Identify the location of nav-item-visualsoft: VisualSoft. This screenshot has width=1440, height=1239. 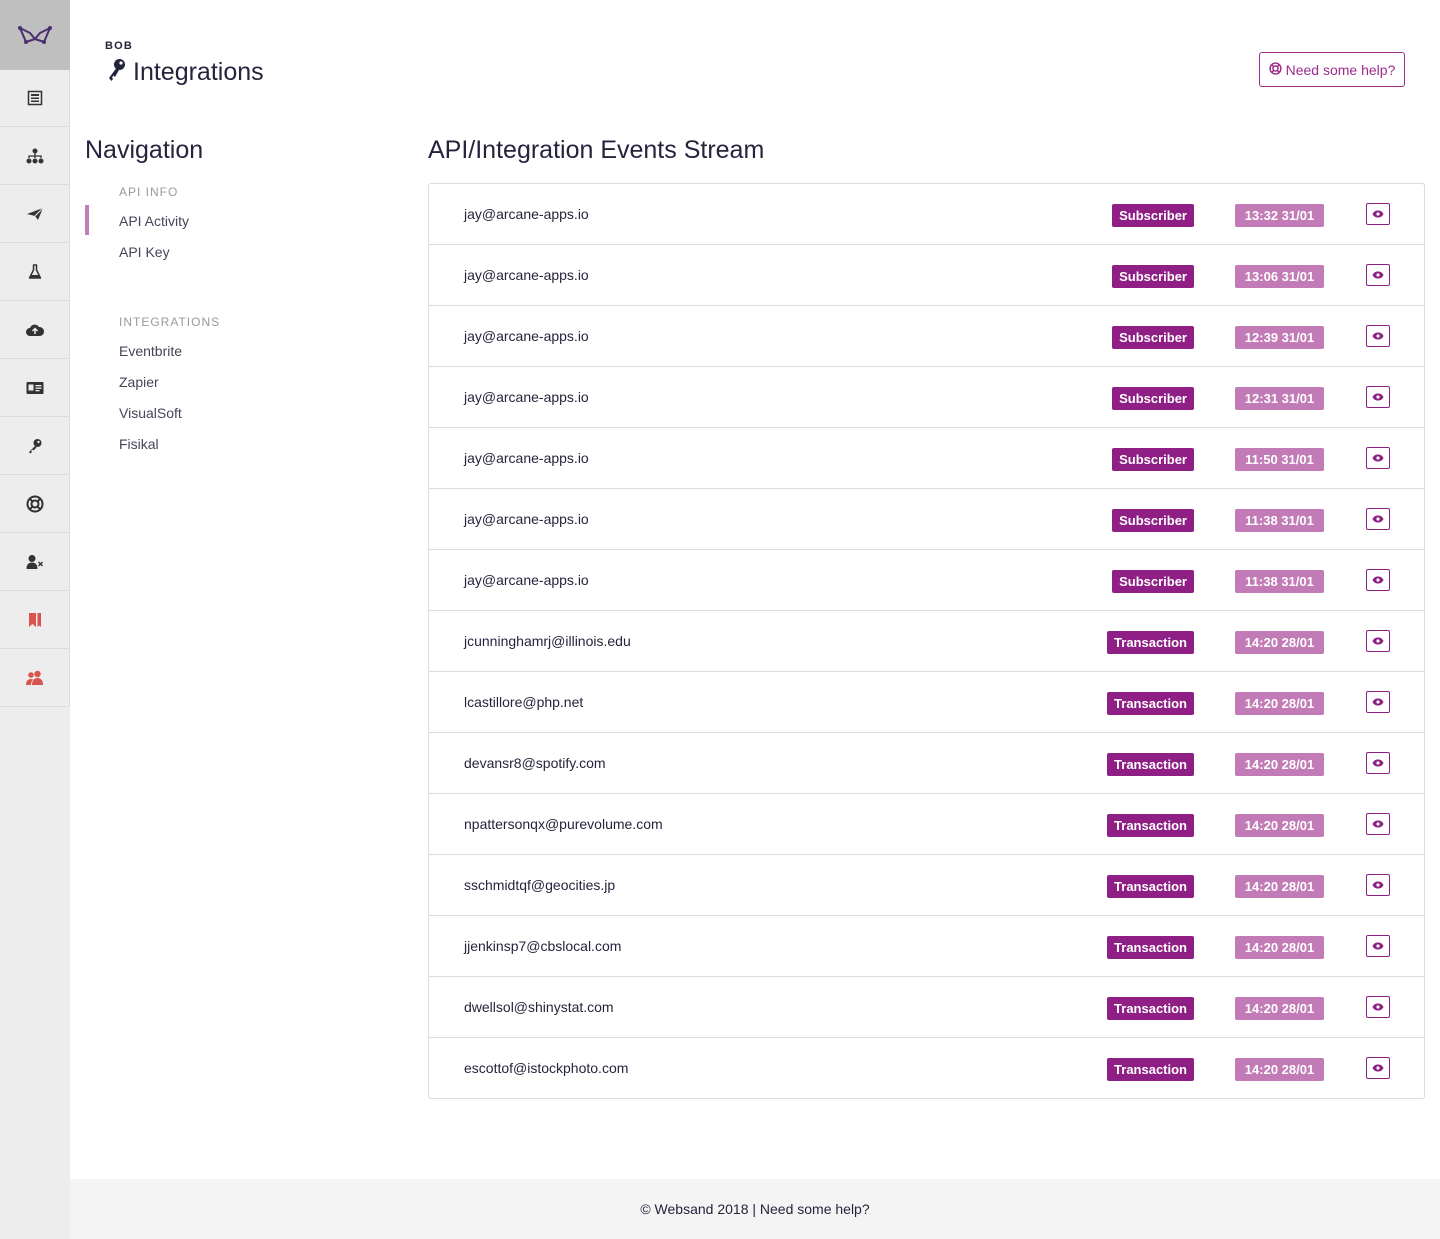
(150, 413).